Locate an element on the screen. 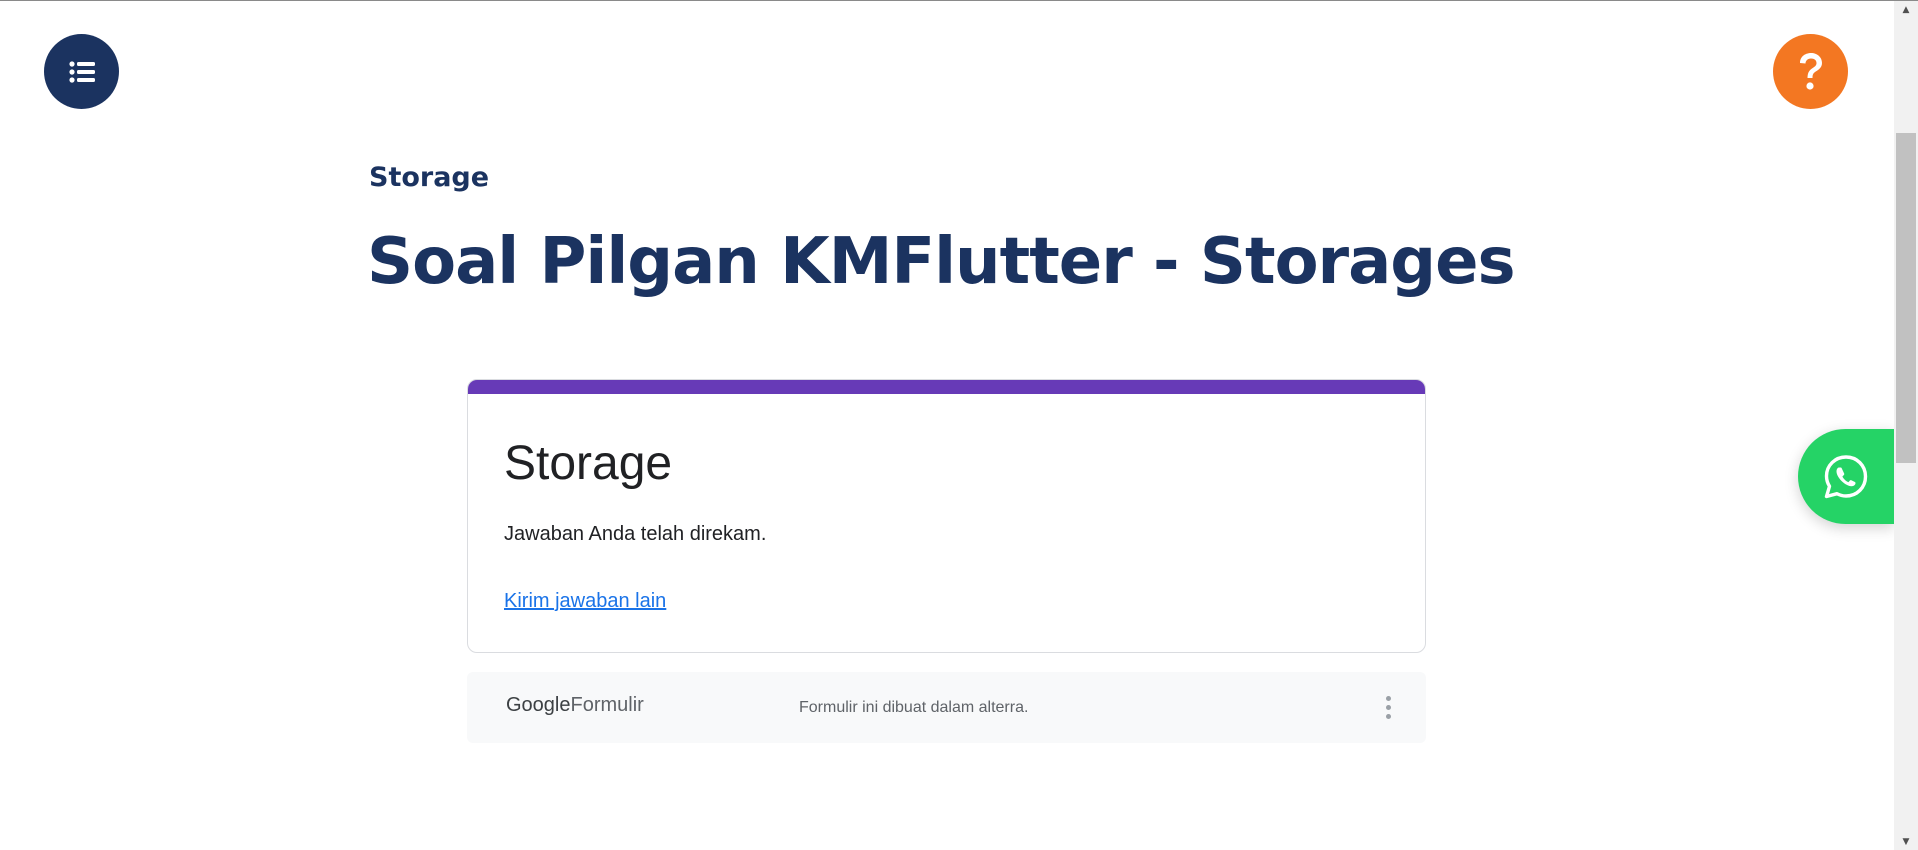 This screenshot has height=850, width=1918. form-footer-note: Formulir ini dibuat dalam alterra. is located at coordinates (914, 707).